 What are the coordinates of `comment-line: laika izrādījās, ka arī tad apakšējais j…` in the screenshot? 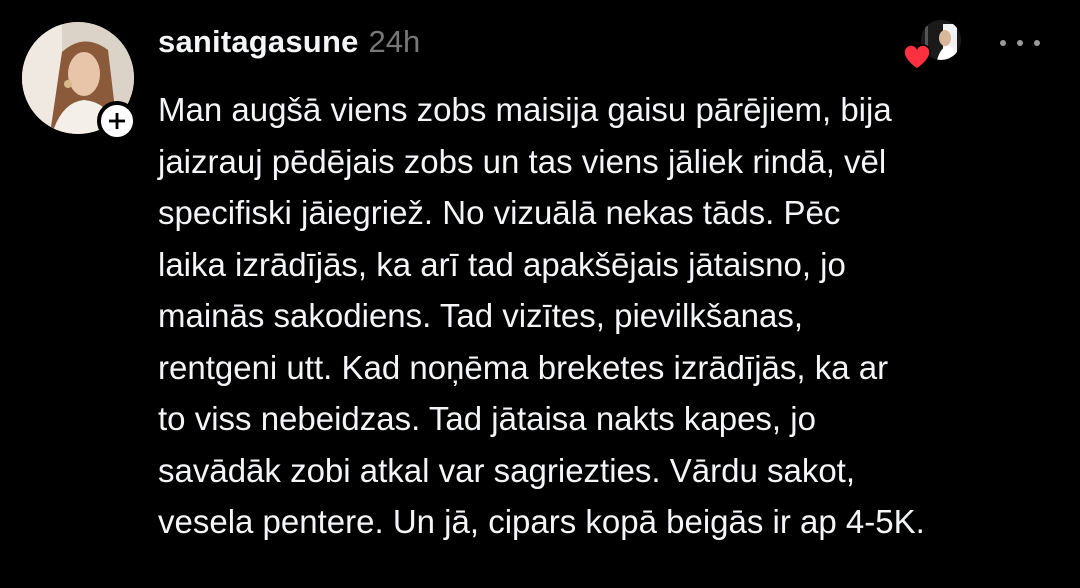 It's located at (502, 264).